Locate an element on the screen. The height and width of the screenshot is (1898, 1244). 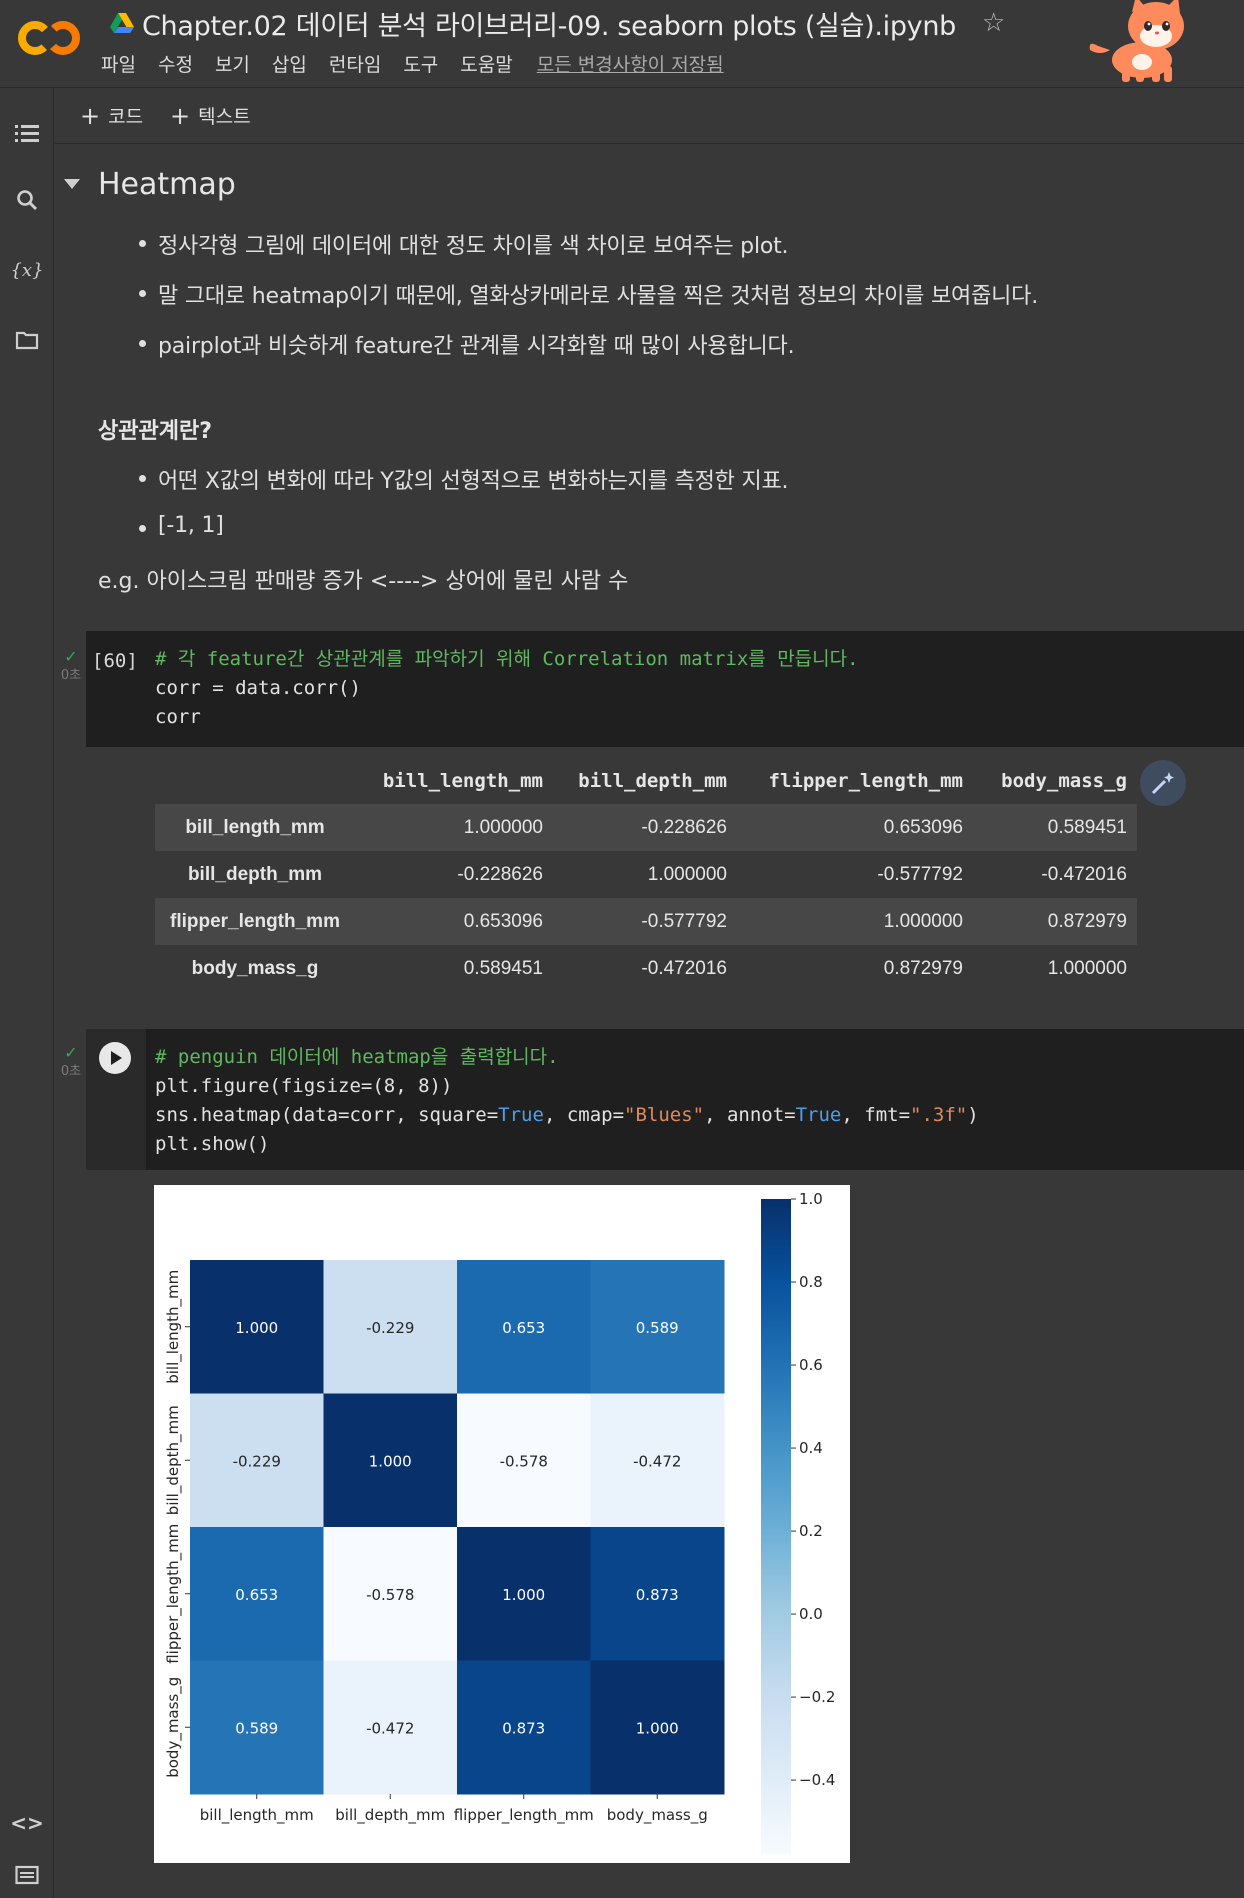
code-line: plt.figure(figsize=(8, 8)) is located at coordinates (304, 1086).